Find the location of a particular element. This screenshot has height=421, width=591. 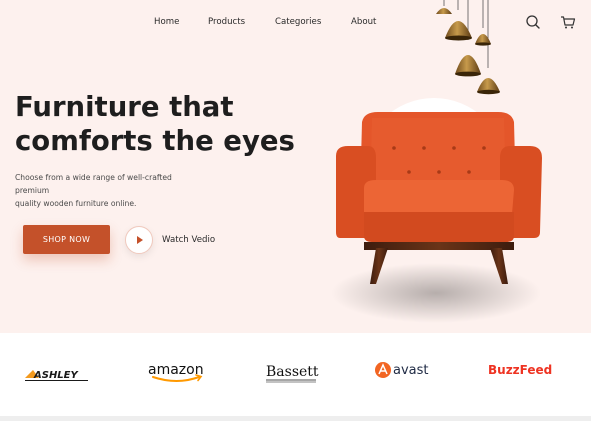

buzzfeed-logo: BuzzFeed is located at coordinates (520, 370).